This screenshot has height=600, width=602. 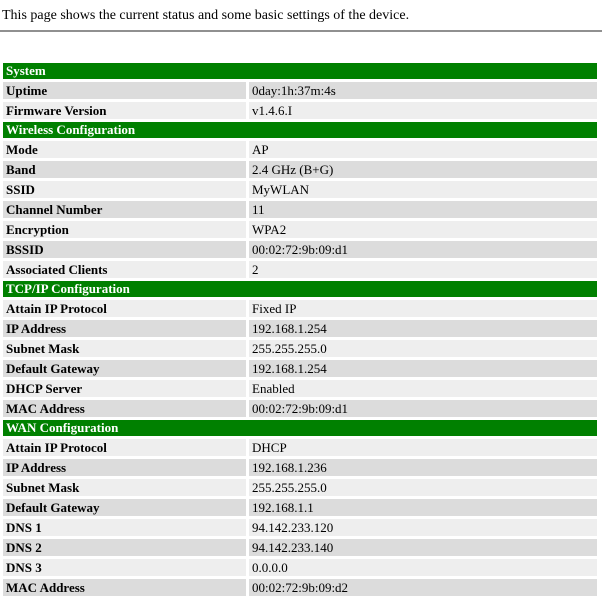 What do you see at coordinates (124, 249) in the screenshot?
I see `row-label: BSSID` at bounding box center [124, 249].